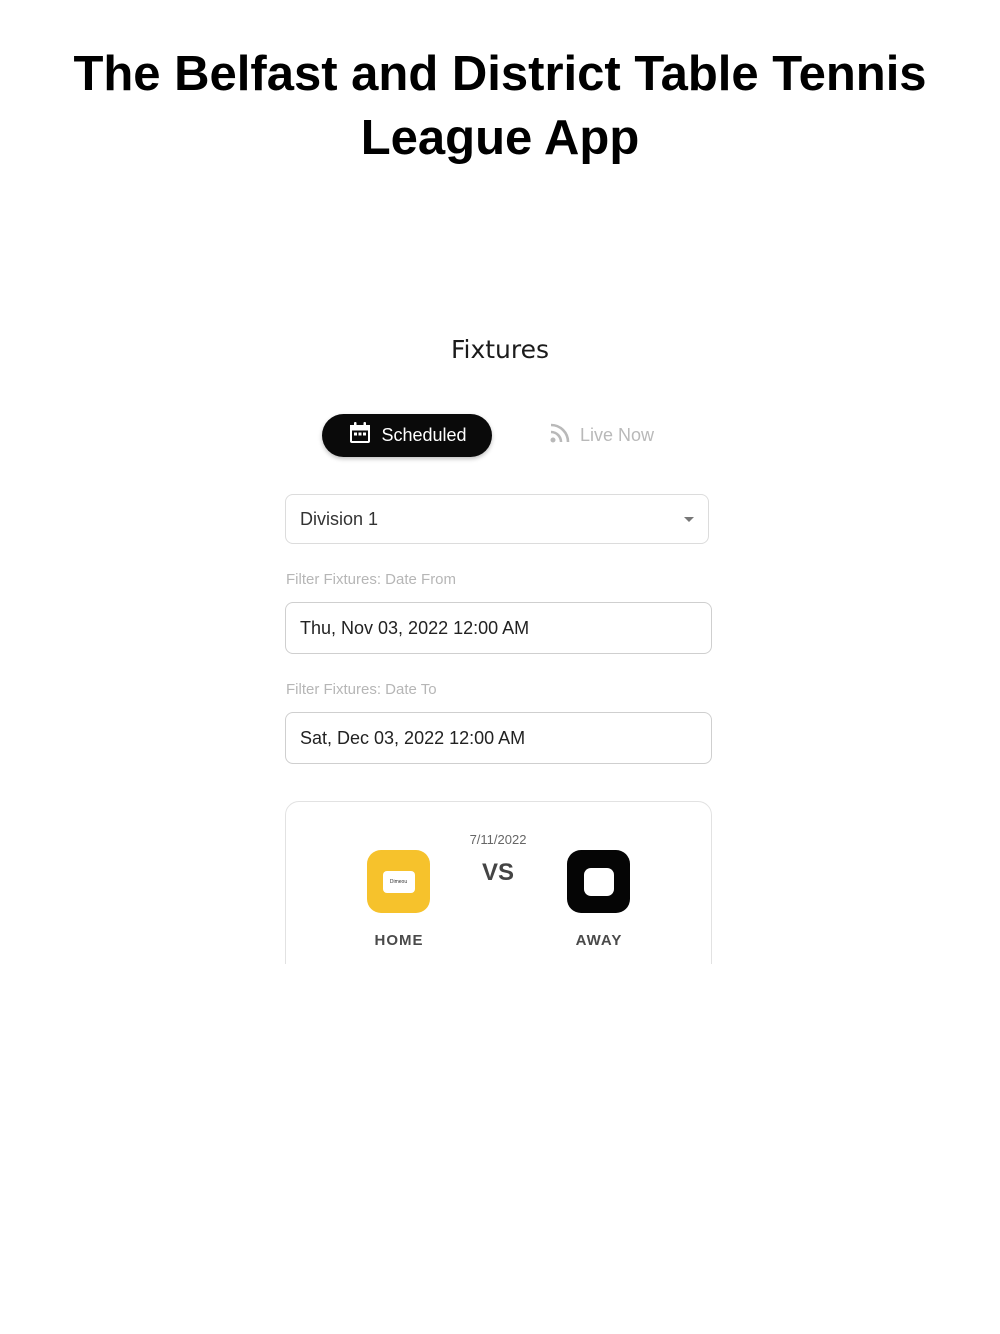  What do you see at coordinates (413, 737) in the screenshot?
I see `date-to-value: Sat, Dec 03, 2022 12:00 AM` at bounding box center [413, 737].